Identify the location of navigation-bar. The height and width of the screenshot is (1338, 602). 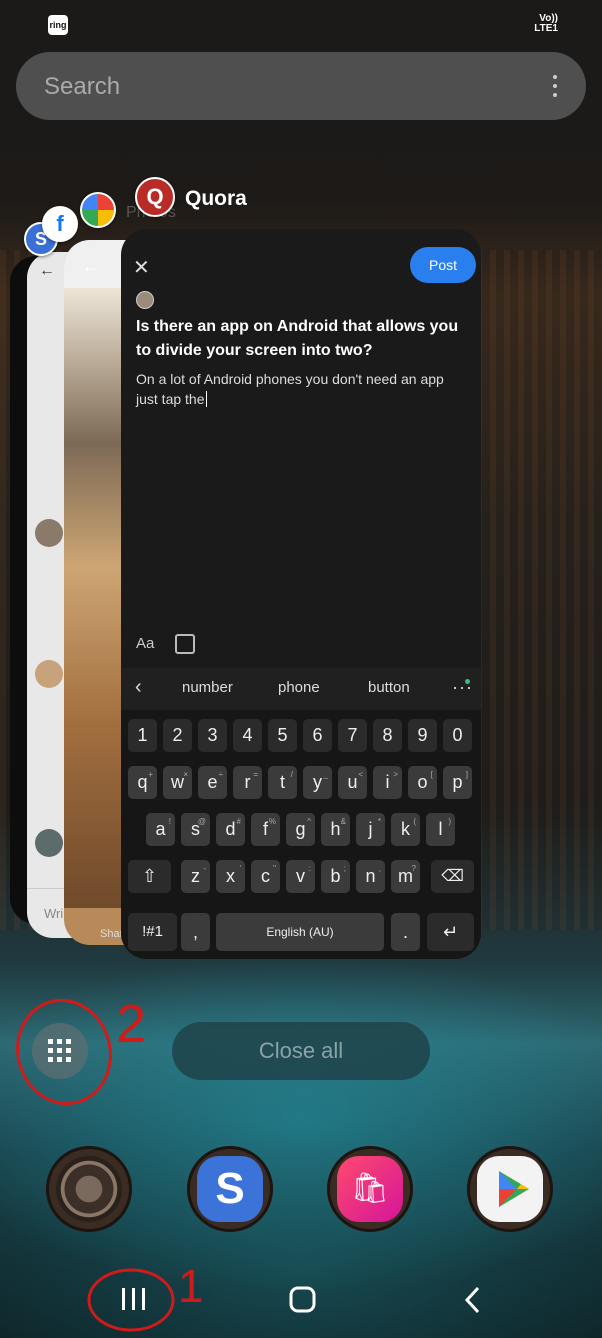
(301, 1300).